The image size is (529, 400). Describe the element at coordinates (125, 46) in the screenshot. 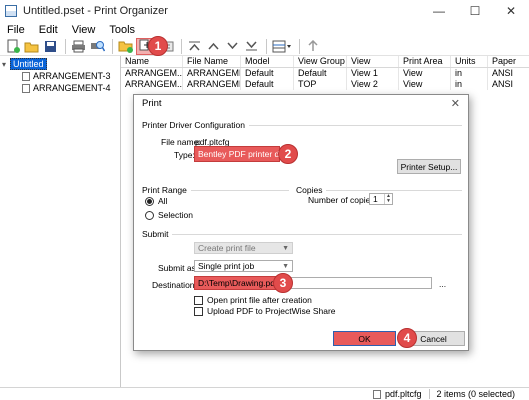

I see `add-folder-icon` at that location.